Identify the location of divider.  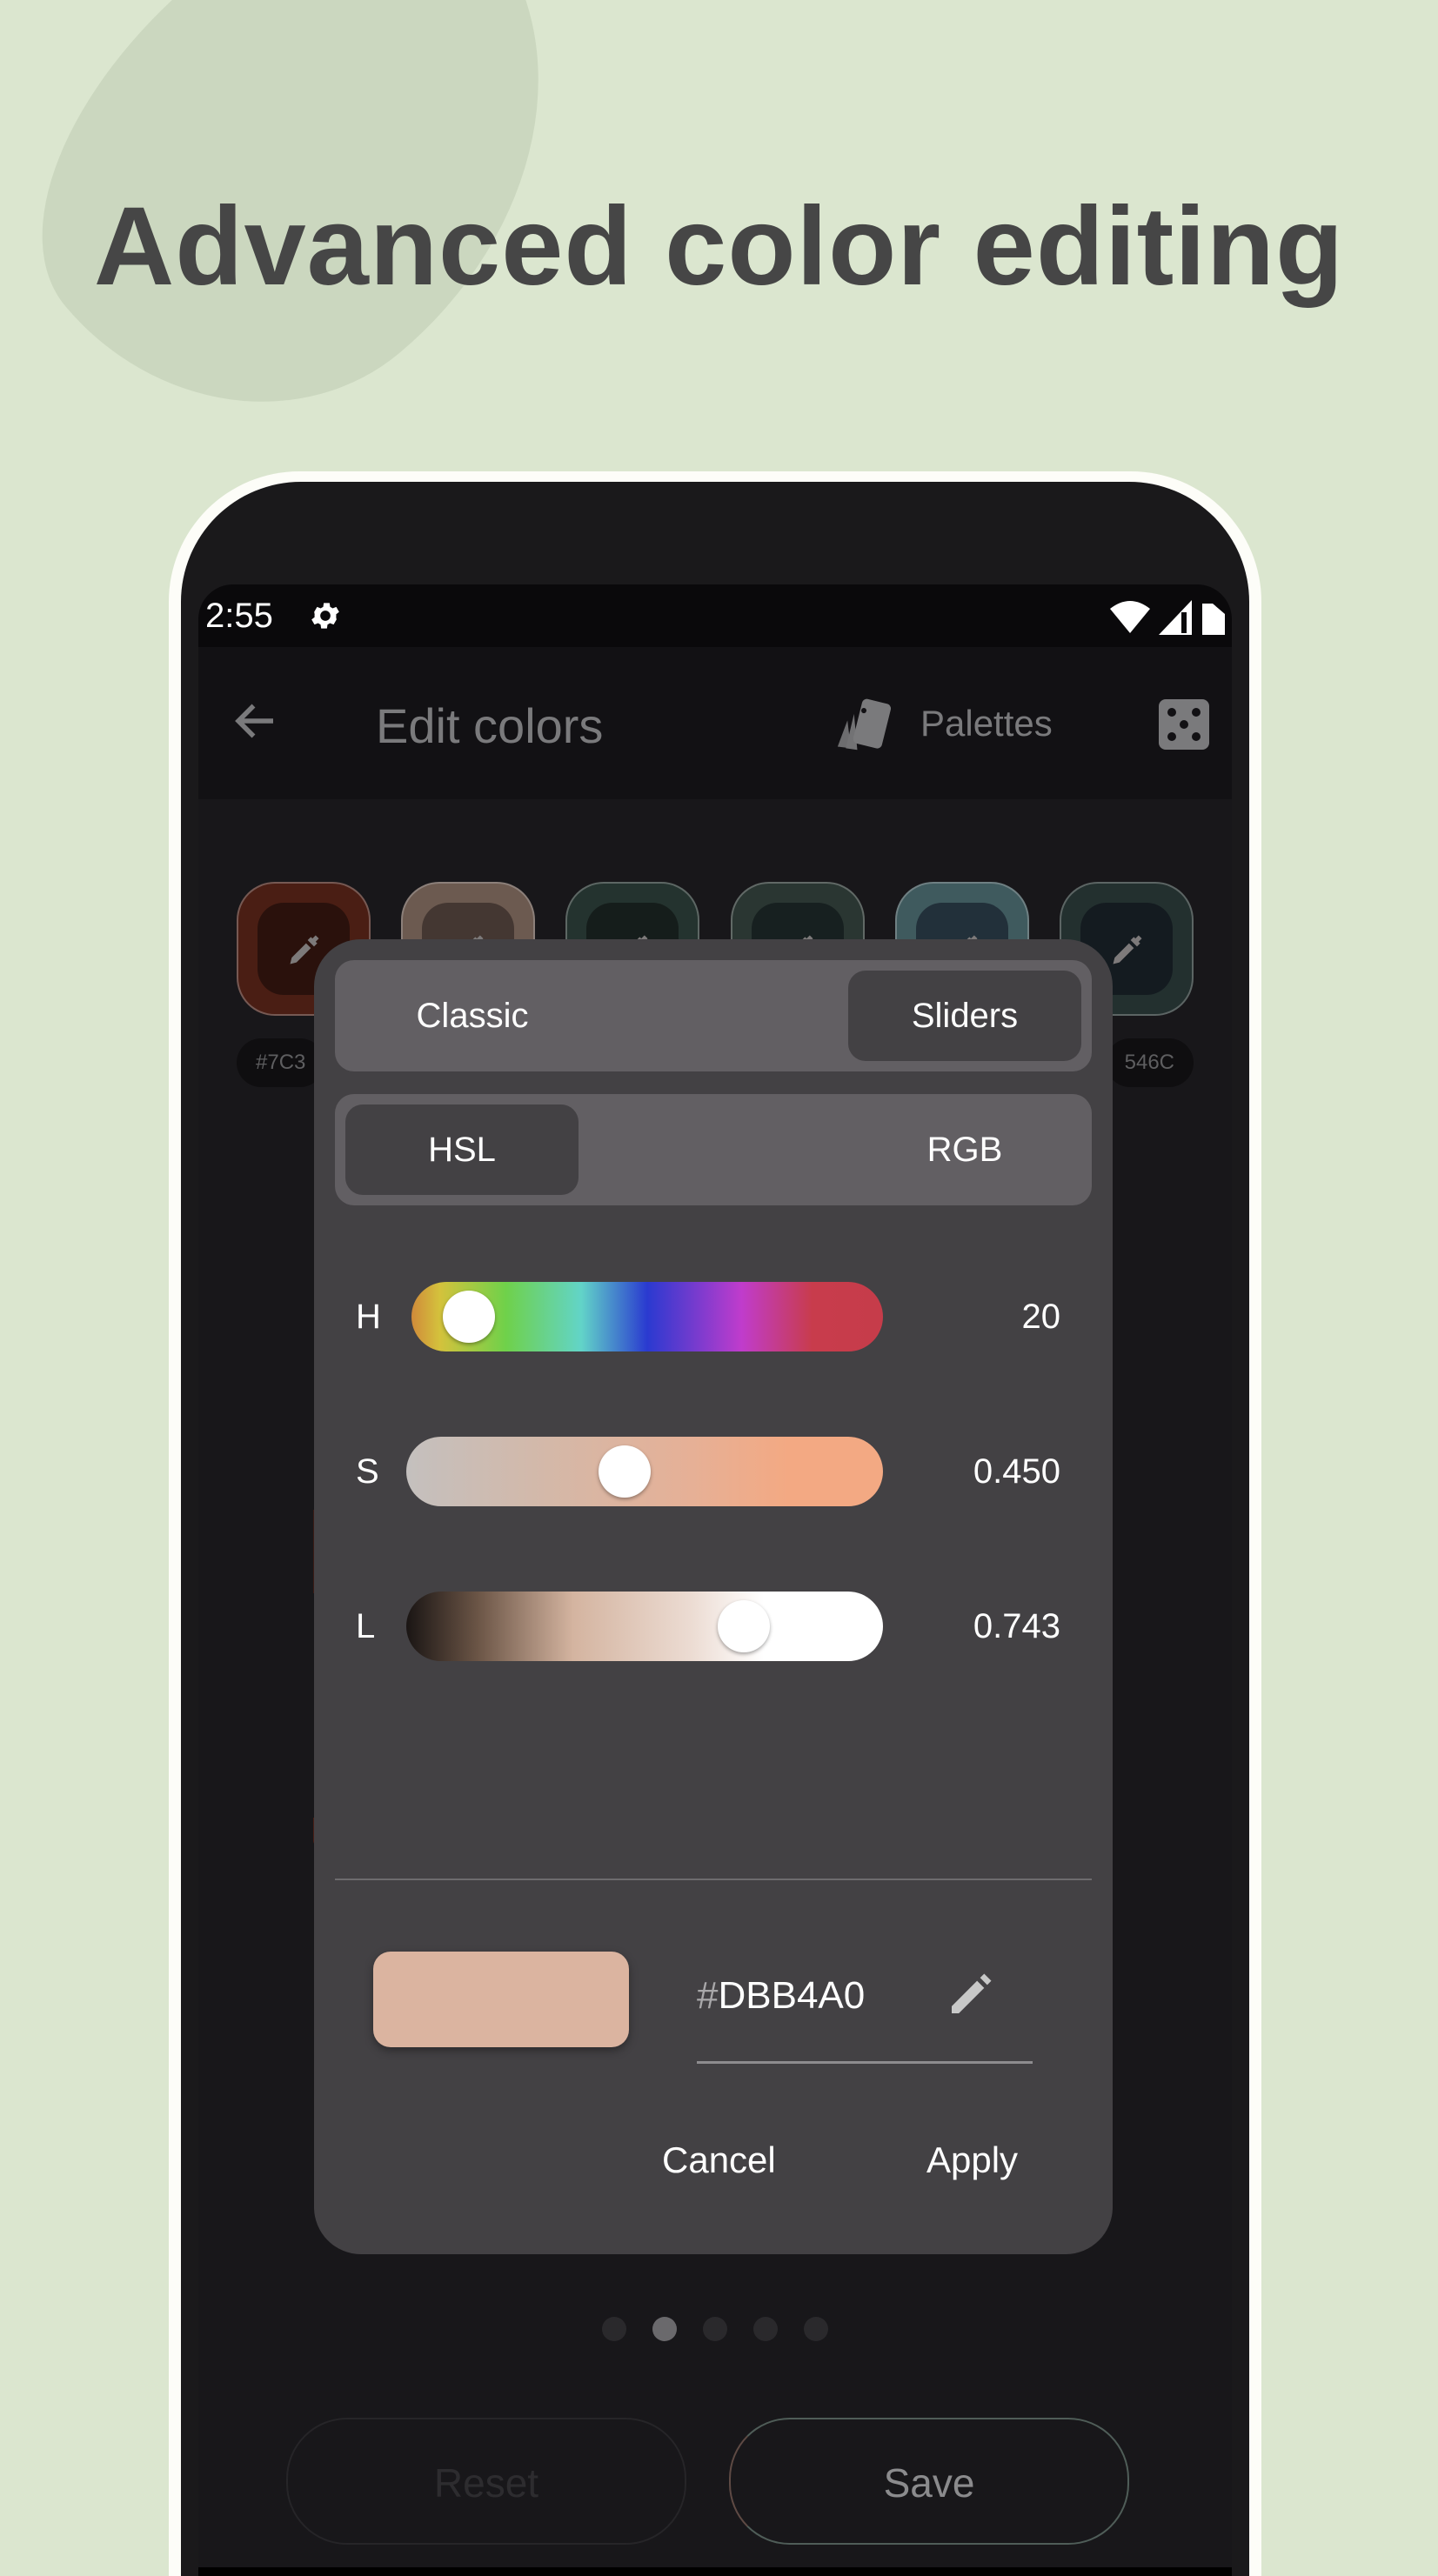
(714, 1879).